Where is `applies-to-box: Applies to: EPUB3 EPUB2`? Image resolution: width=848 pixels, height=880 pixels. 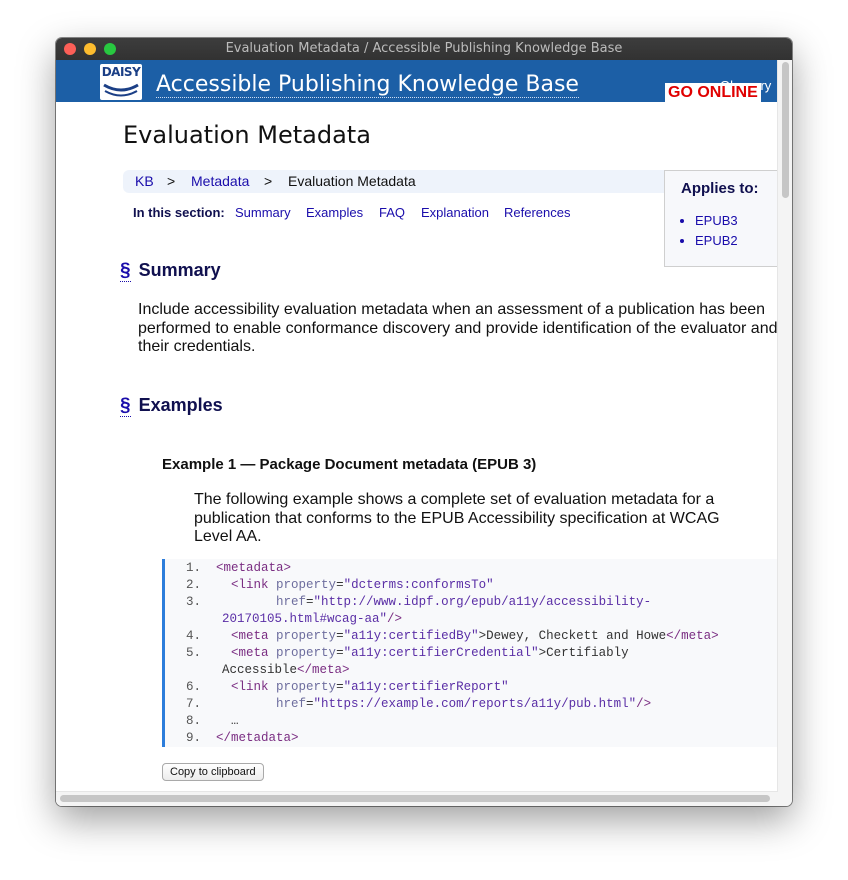 applies-to-box: Applies to: EPUB3 EPUB2 is located at coordinates (721, 218).